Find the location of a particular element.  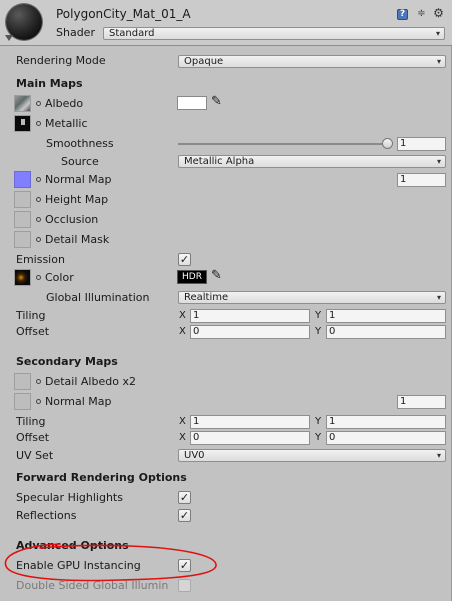

gpu-instancing-label: Enable GPU Instancing is located at coordinates (78, 565).